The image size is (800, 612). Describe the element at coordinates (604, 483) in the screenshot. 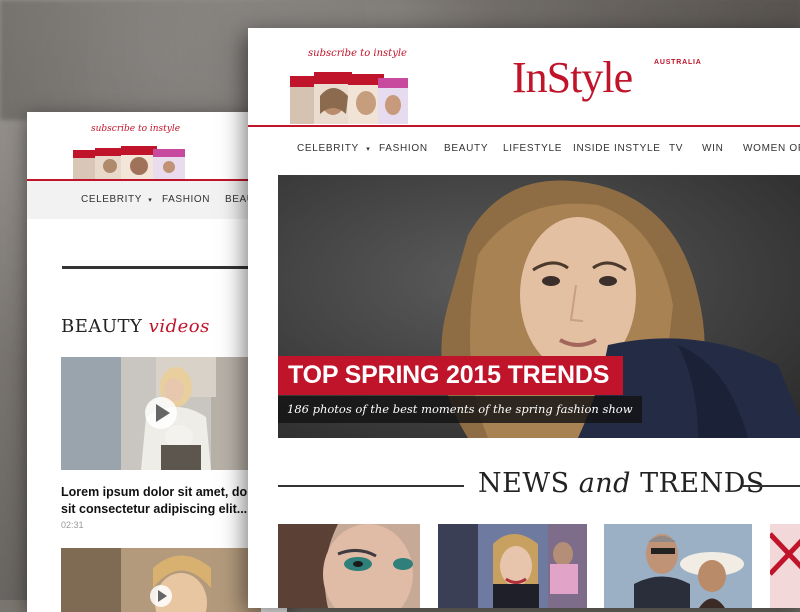

I see `section-title-em: and` at that location.